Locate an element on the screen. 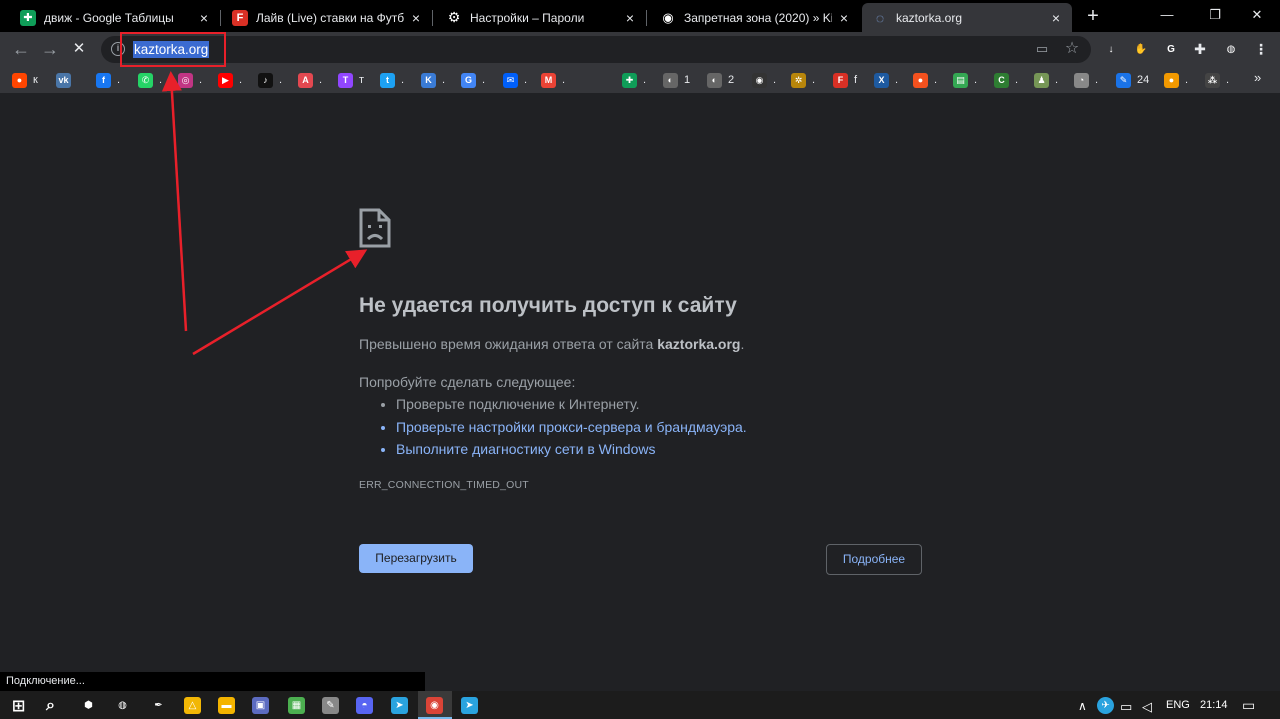  suggestion-diagnostics-link: Выполните диагностику сети в Windows is located at coordinates (571, 452).